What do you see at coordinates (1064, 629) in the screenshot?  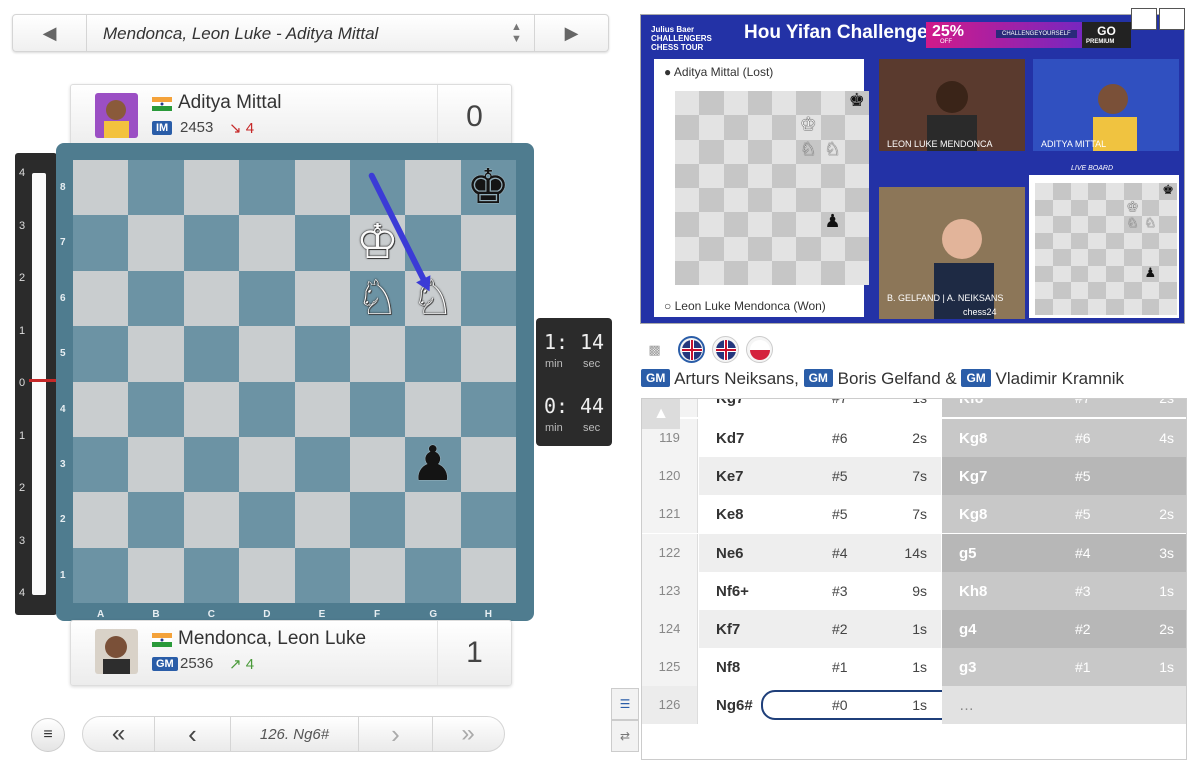 I see `black-move-cell: g4 #2 2s` at bounding box center [1064, 629].